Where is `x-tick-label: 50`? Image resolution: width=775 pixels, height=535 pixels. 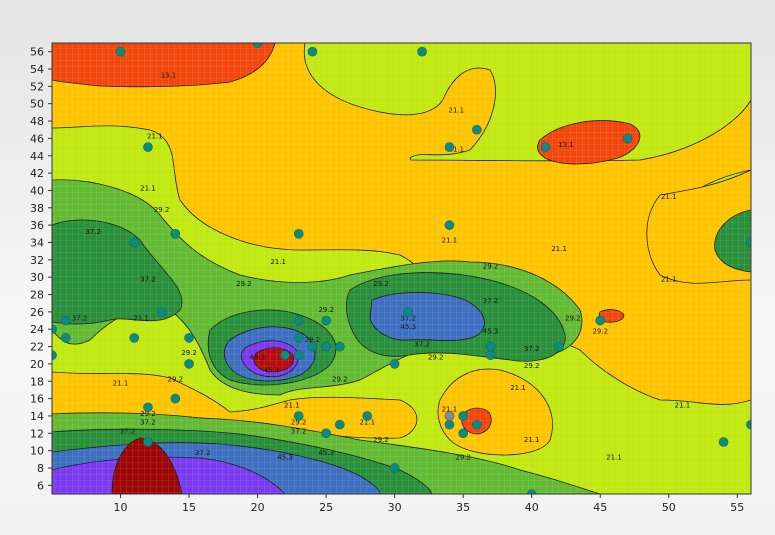
x-tick-label: 50 is located at coordinates (669, 507).